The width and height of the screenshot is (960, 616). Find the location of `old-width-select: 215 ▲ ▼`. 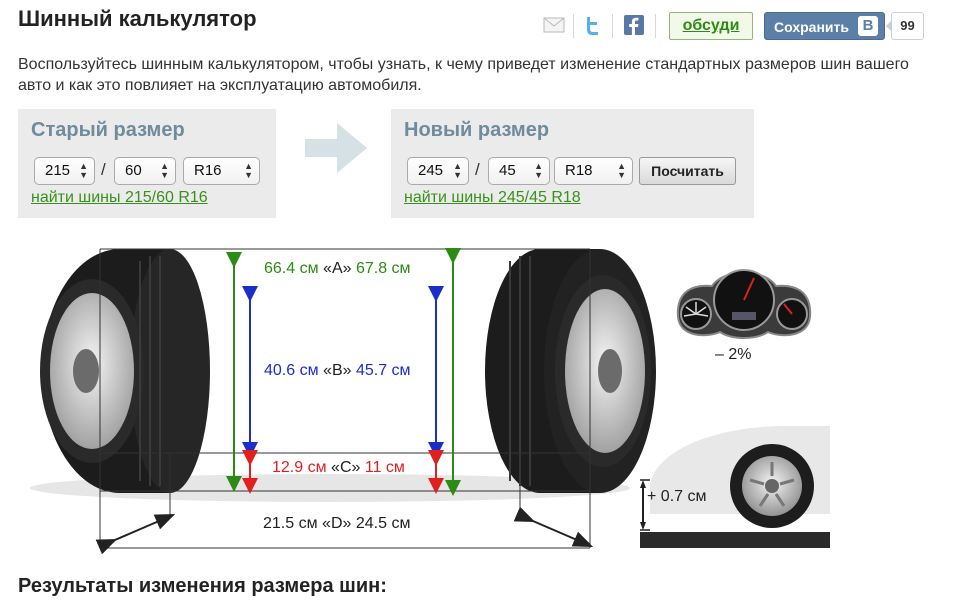

old-width-select: 215 ▲ ▼ is located at coordinates (64, 171).